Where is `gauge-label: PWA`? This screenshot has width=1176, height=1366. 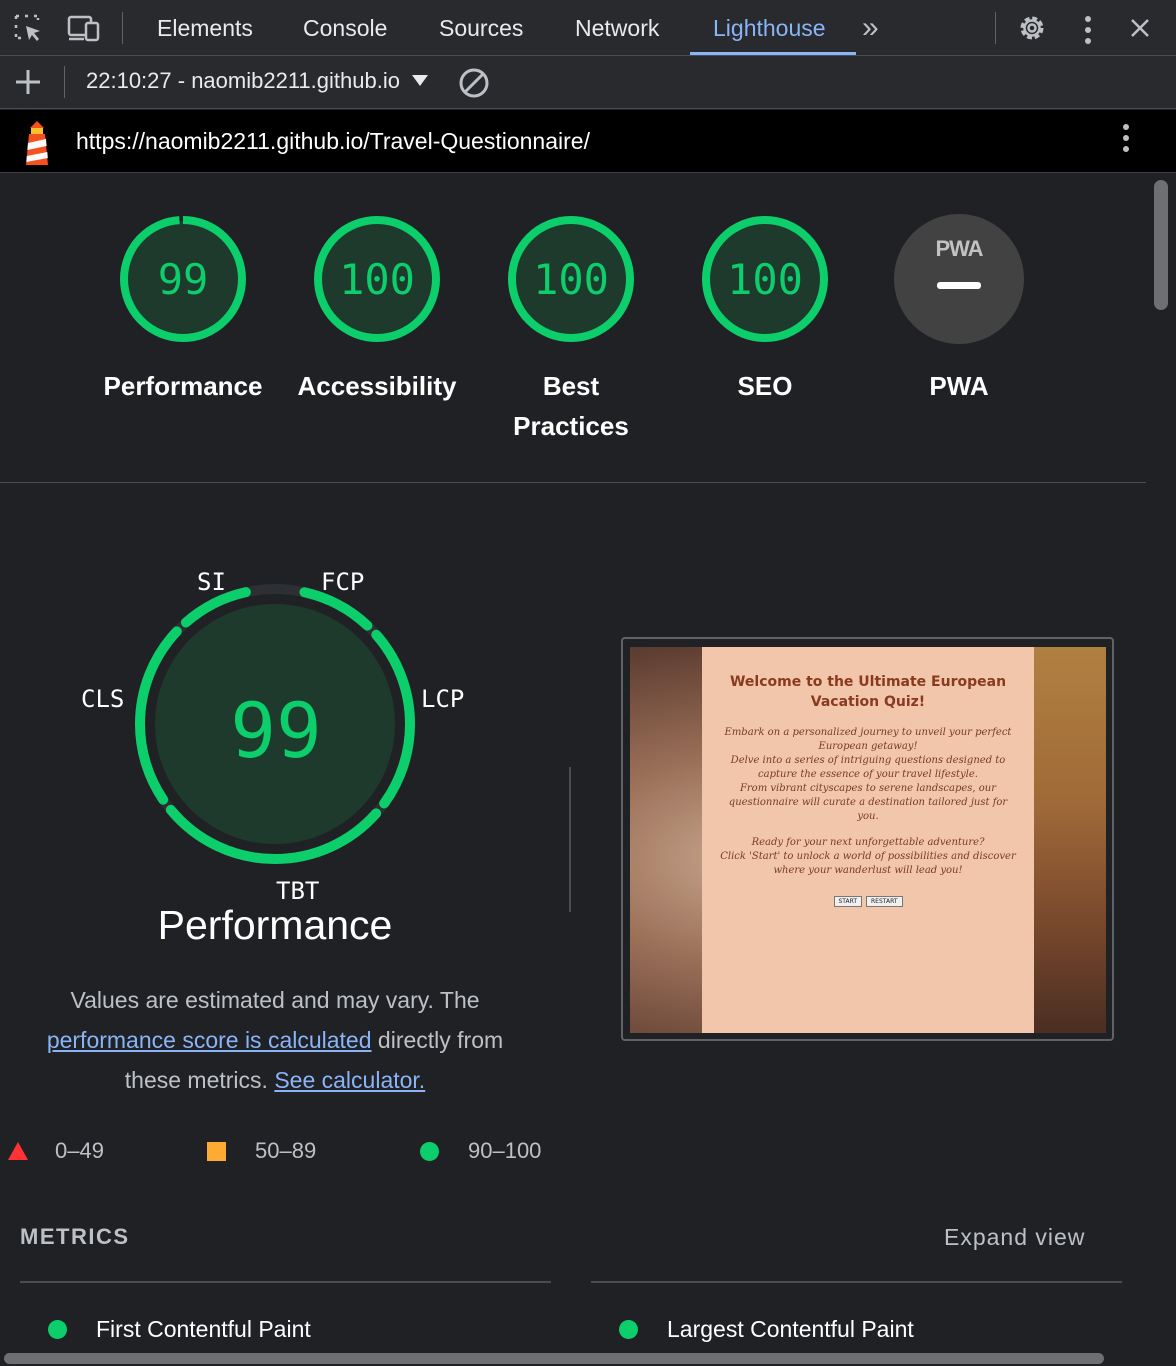
gauge-label: PWA is located at coordinates (959, 386).